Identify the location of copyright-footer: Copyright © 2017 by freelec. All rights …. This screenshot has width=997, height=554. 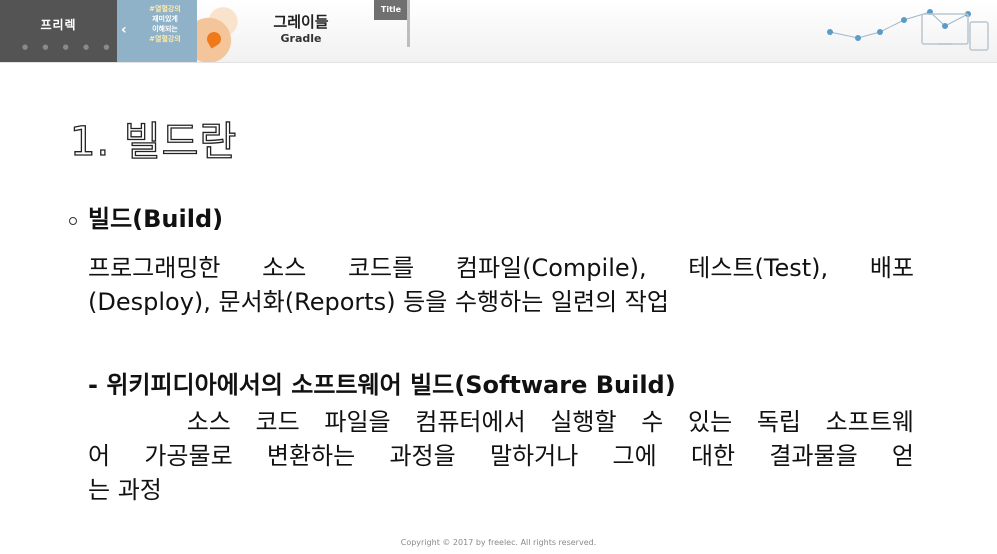
(498, 542).